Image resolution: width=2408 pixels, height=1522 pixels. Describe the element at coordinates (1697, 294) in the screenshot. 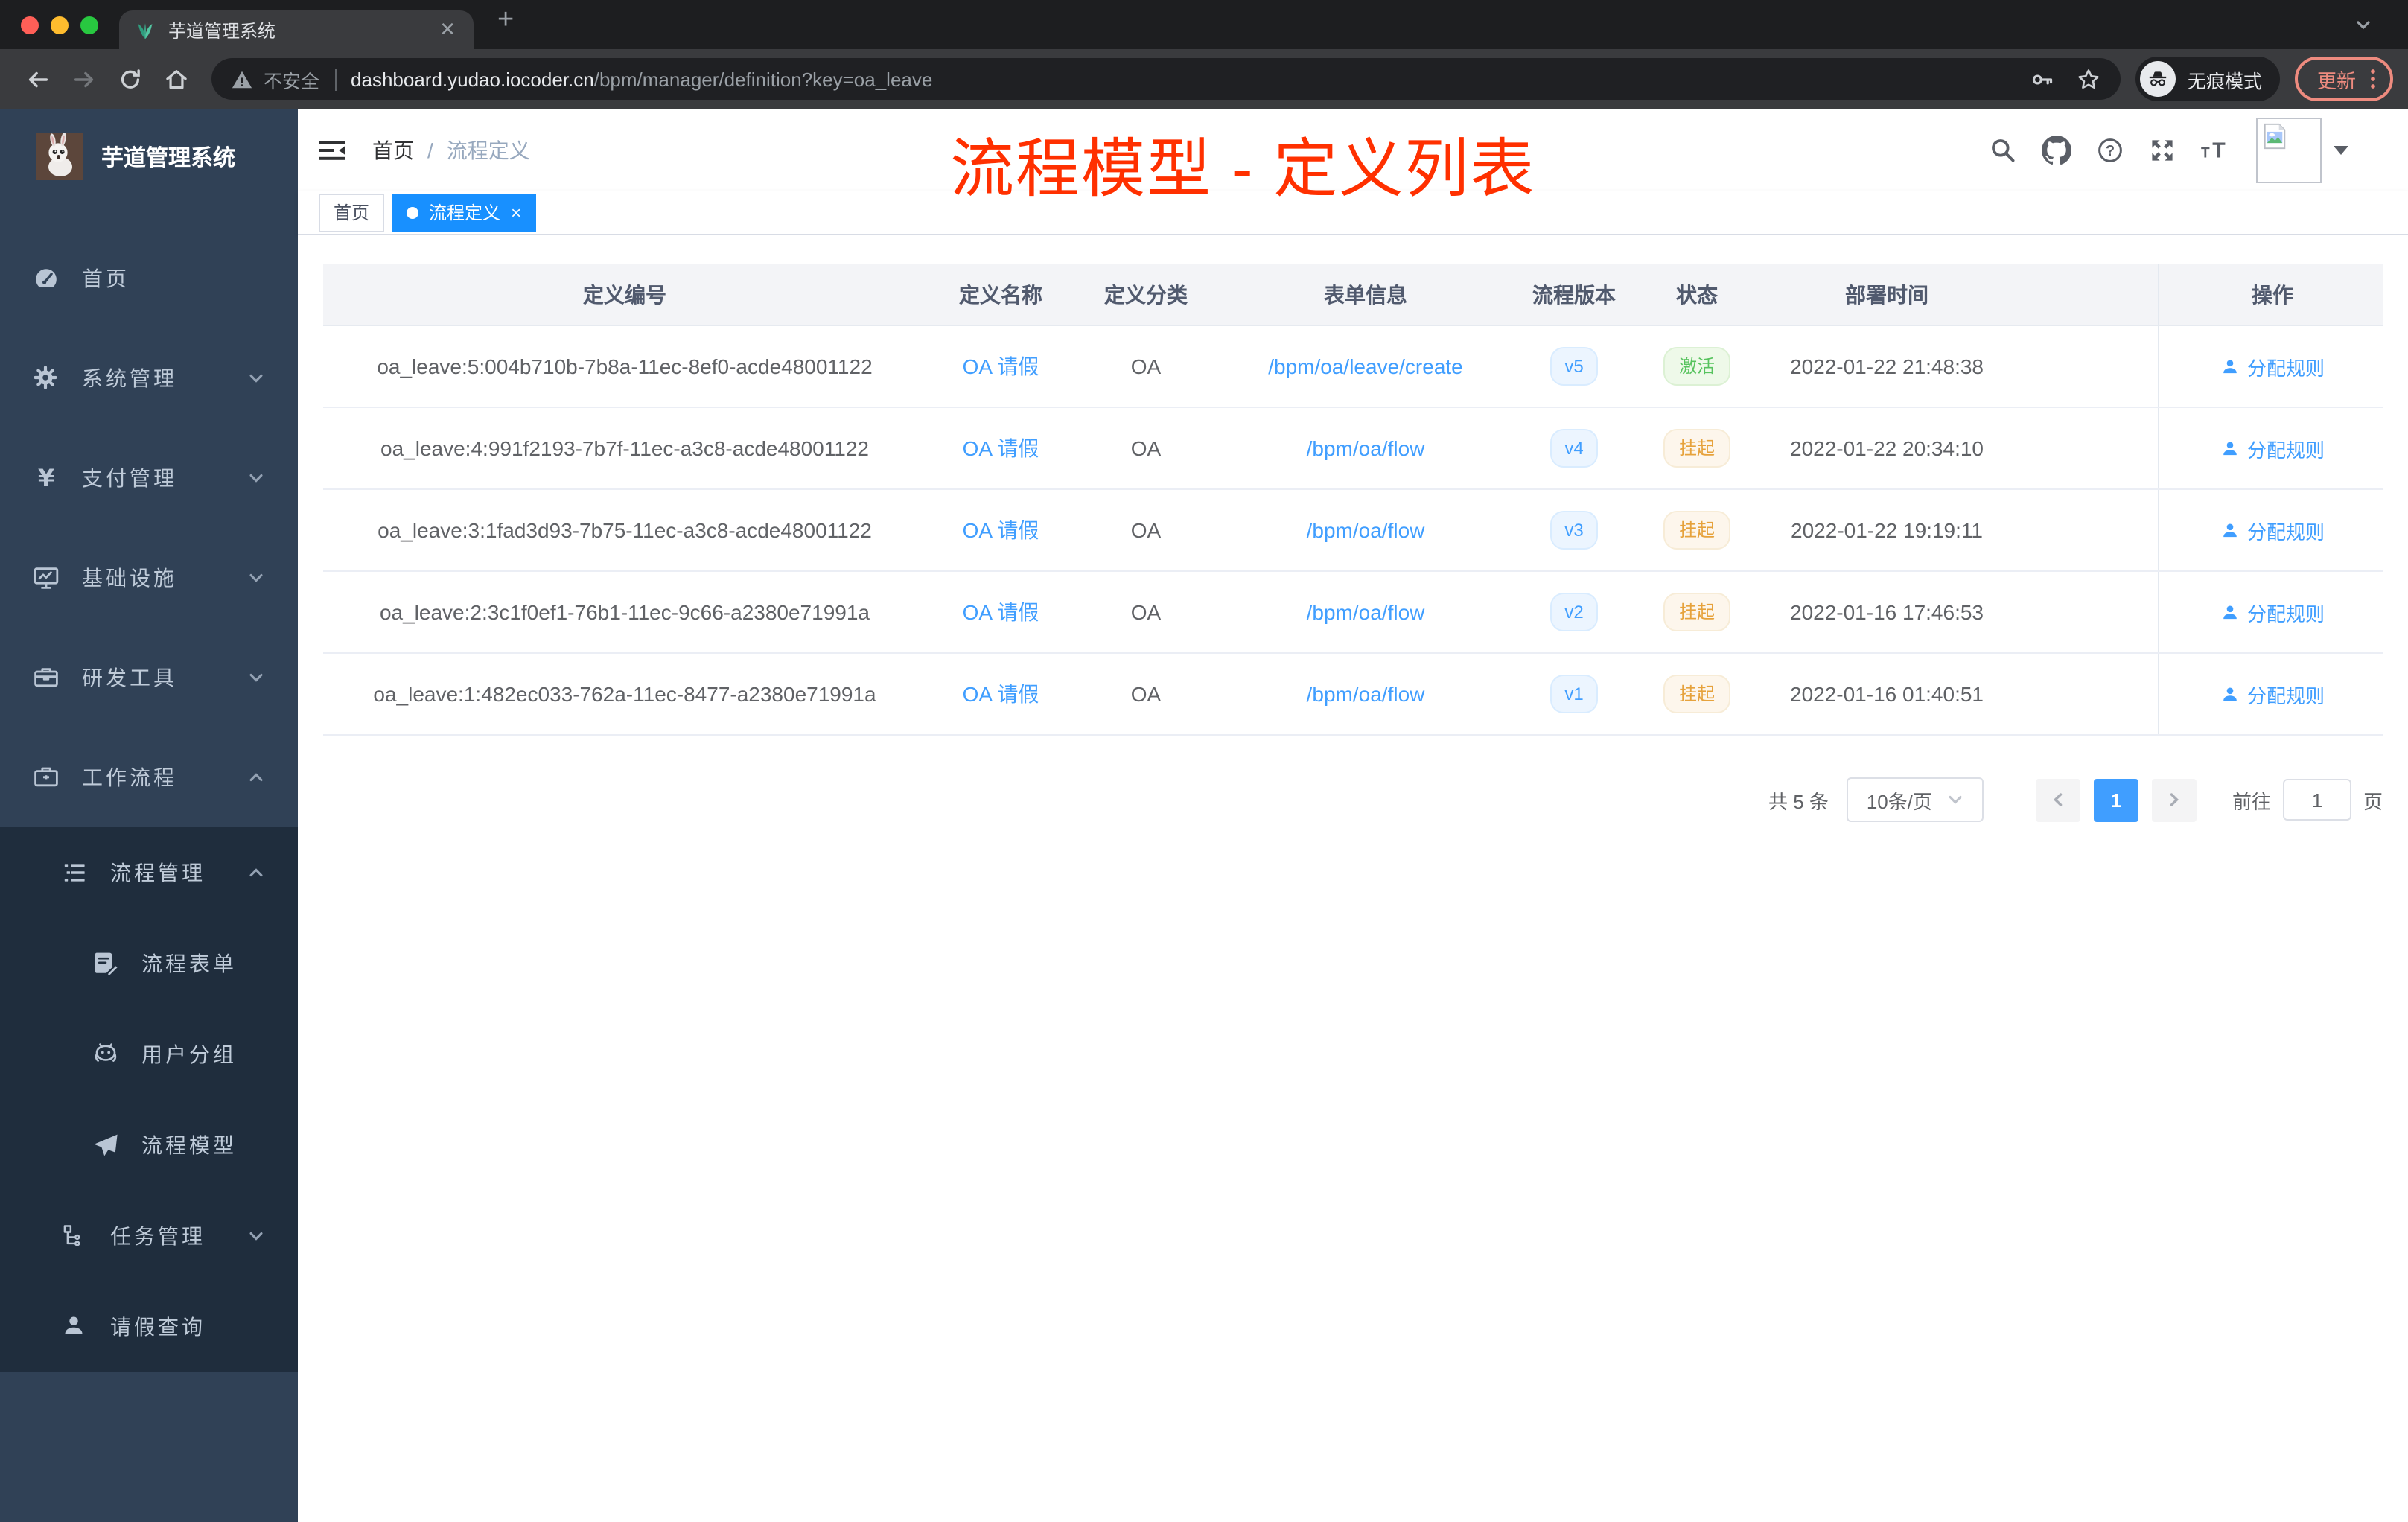

I see `column-header-status: 状态` at that location.